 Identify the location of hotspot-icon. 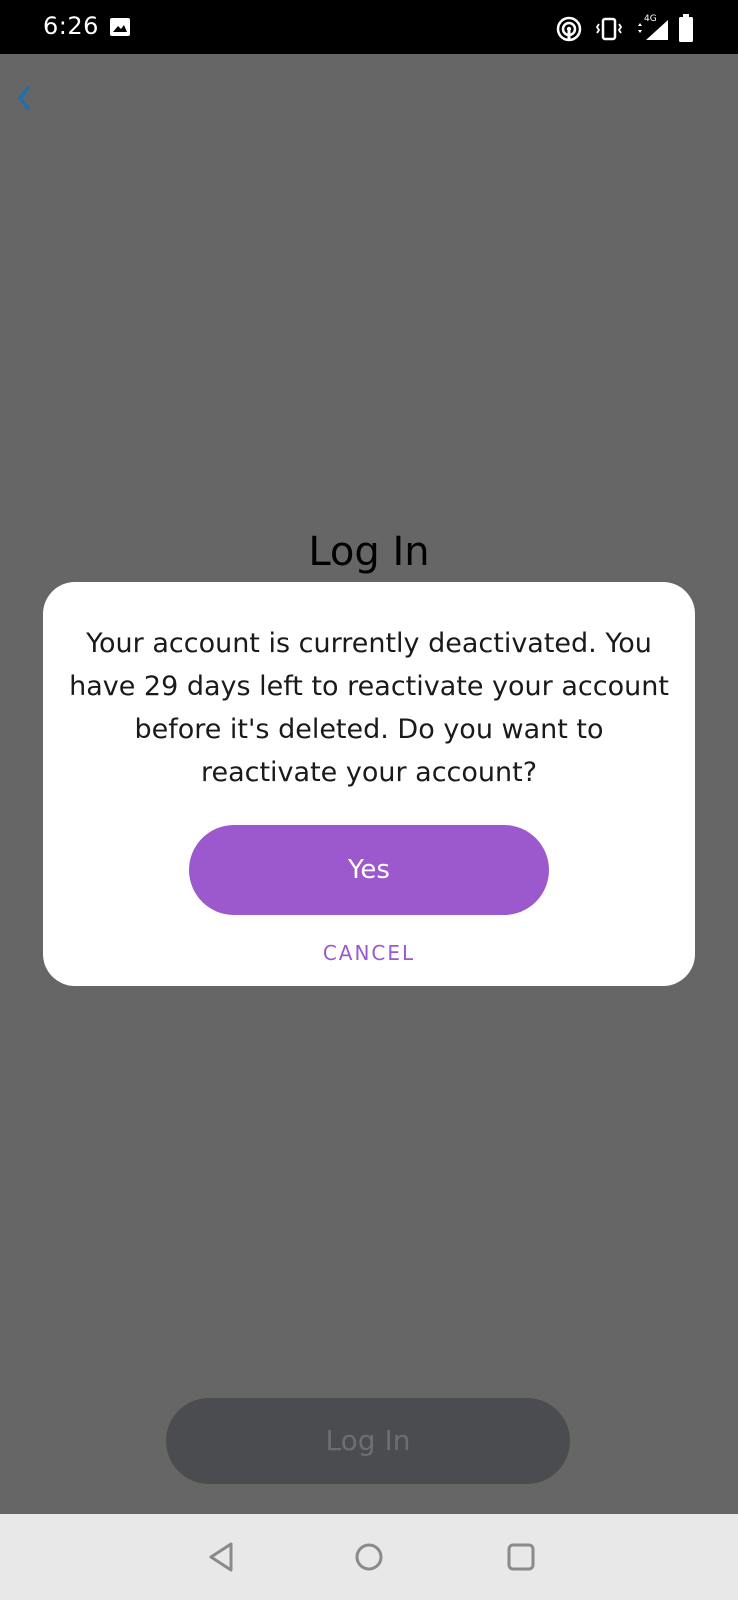
(569, 29).